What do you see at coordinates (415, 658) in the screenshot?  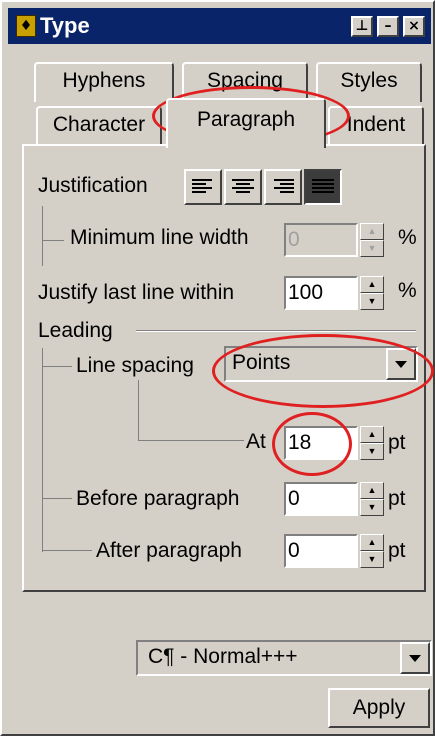 I see `chevron-down-icon` at bounding box center [415, 658].